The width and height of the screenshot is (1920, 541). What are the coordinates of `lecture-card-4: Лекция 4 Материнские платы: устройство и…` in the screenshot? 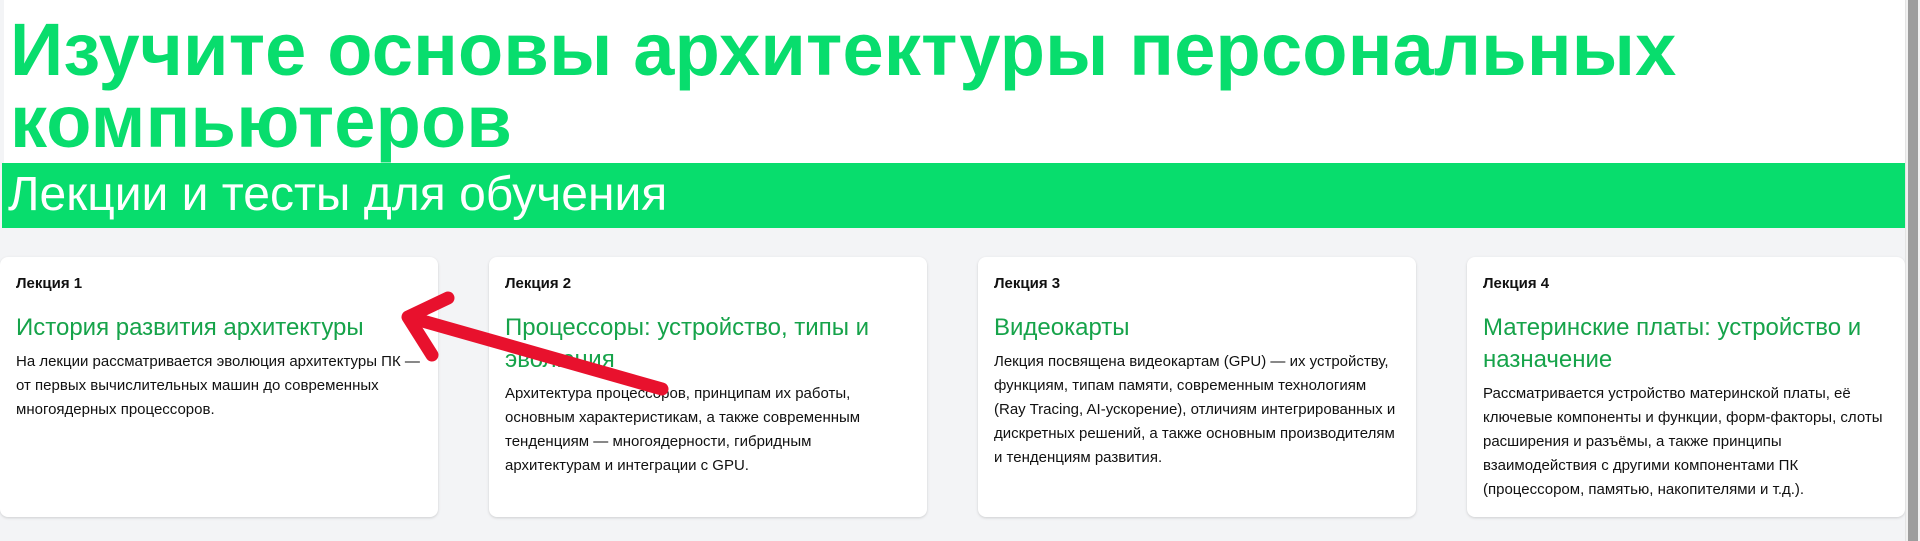 It's located at (1686, 387).